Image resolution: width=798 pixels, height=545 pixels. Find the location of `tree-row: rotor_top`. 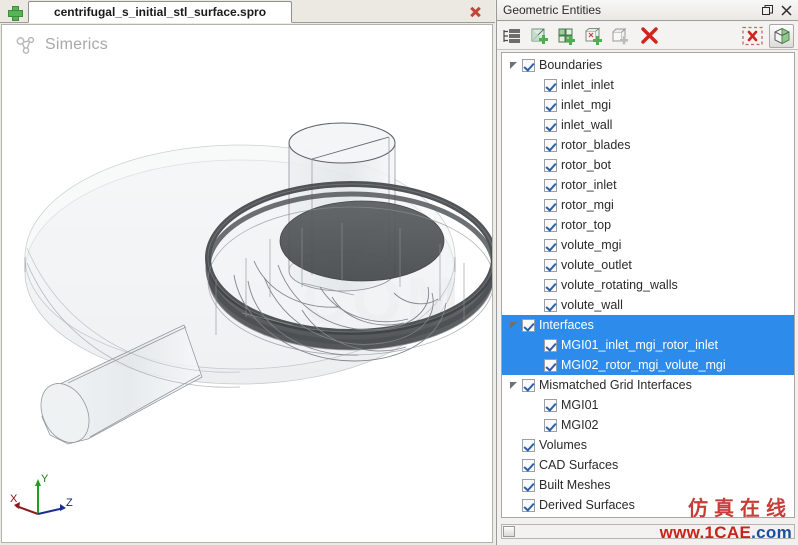

tree-row: rotor_top is located at coordinates (648, 225).